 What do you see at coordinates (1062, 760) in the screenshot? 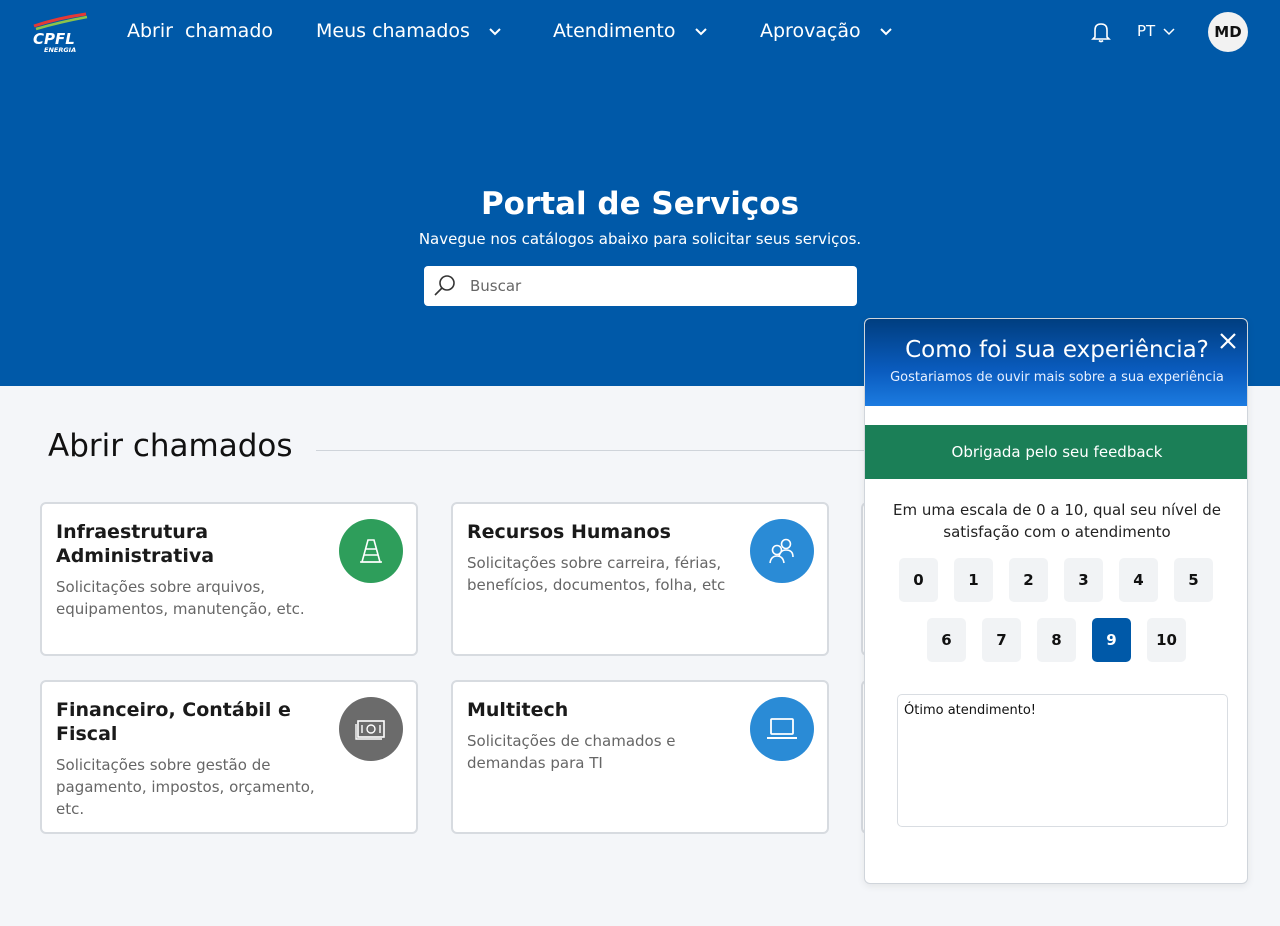
I see `comment-textarea: Ótimo atendimento!` at bounding box center [1062, 760].